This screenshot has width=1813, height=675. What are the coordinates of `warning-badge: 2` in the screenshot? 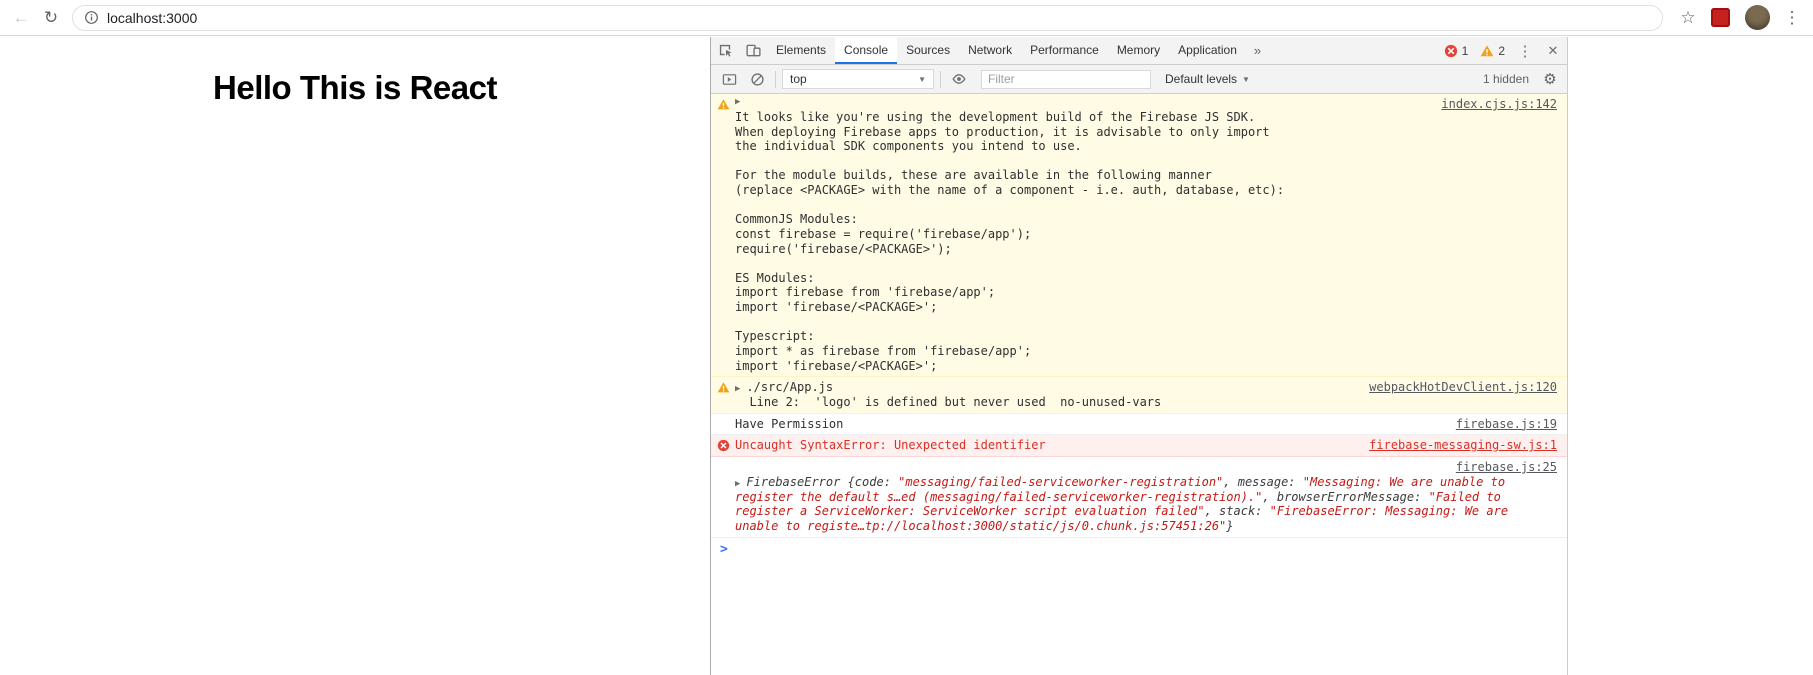 It's located at (1492, 50).